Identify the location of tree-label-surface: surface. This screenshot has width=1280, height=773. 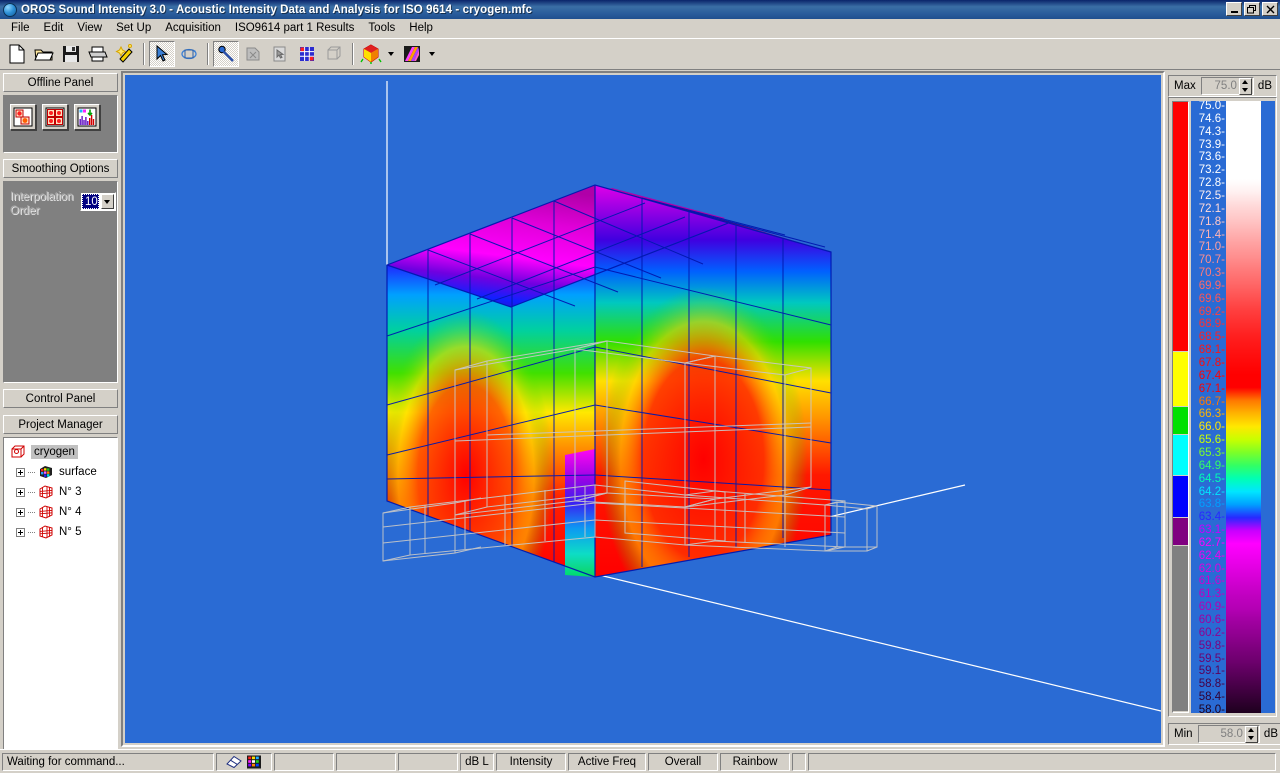
(78, 472).